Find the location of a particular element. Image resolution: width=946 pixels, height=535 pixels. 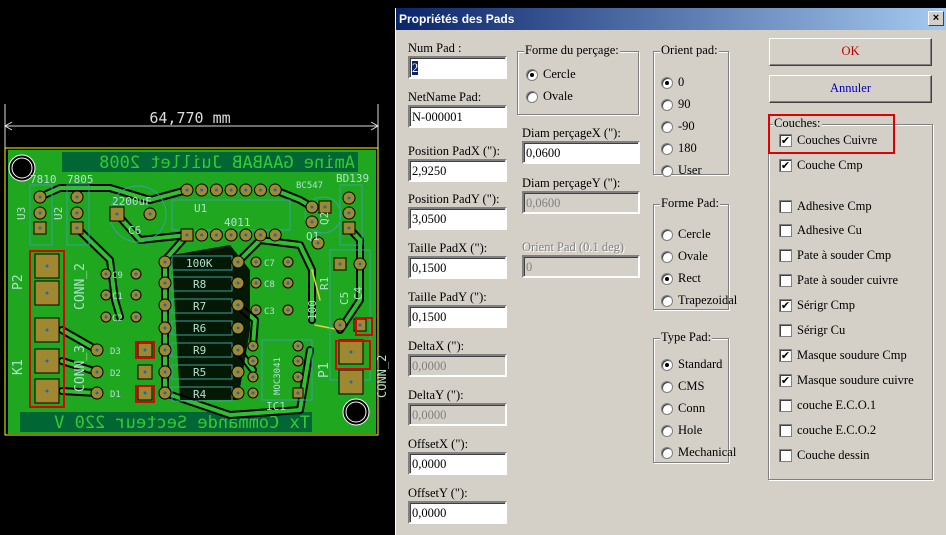

radio-label: Conn is located at coordinates (692, 408).